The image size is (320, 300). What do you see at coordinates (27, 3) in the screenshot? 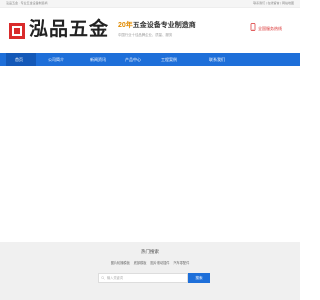
I see `top-bar-tagline: 泓品五金 · 专业五金设备制造商` at bounding box center [27, 3].